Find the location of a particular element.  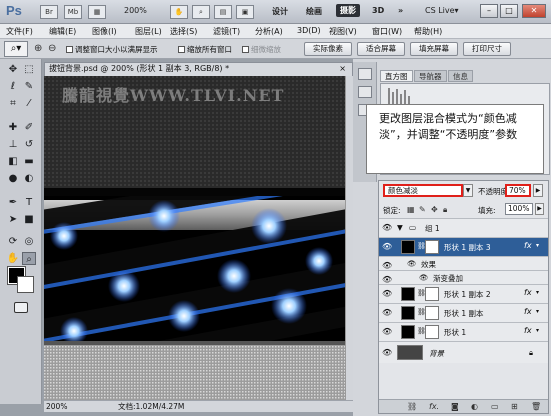

menu-view: 视图(V) is located at coordinates (343, 31).